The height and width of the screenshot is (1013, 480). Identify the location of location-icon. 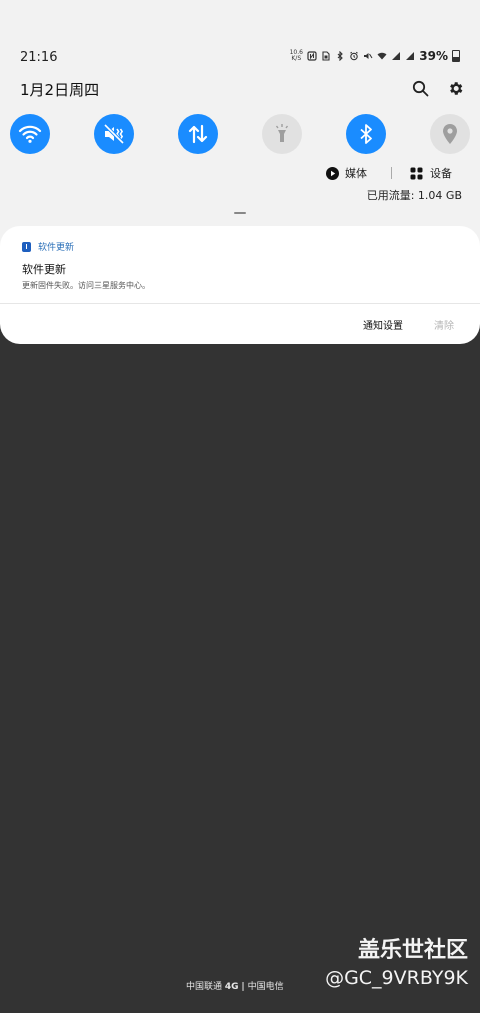
(450, 134).